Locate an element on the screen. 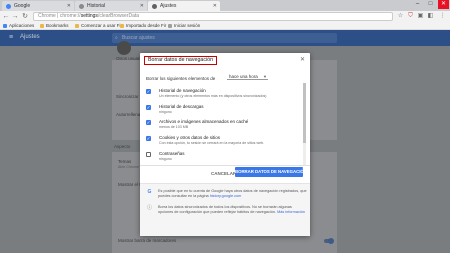 Image resolution: width=450 pixels, height=253 pixels. bookmark-firefox: Comenzar a usar Fir is located at coordinates (98, 25).